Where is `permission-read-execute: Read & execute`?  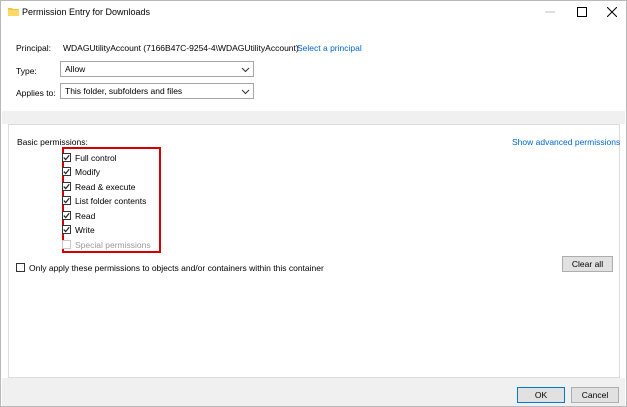 permission-read-execute: Read & execute is located at coordinates (98, 186).